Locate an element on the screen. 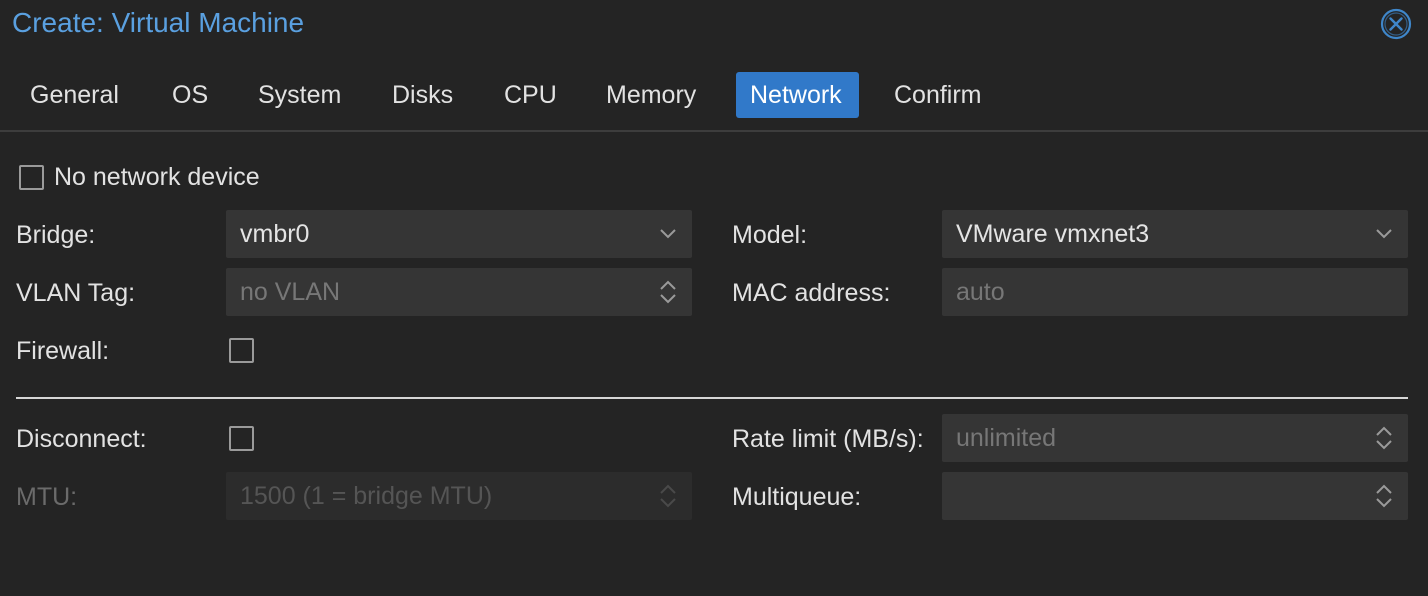  vlan-label: VLAN Tag: is located at coordinates (76, 293).